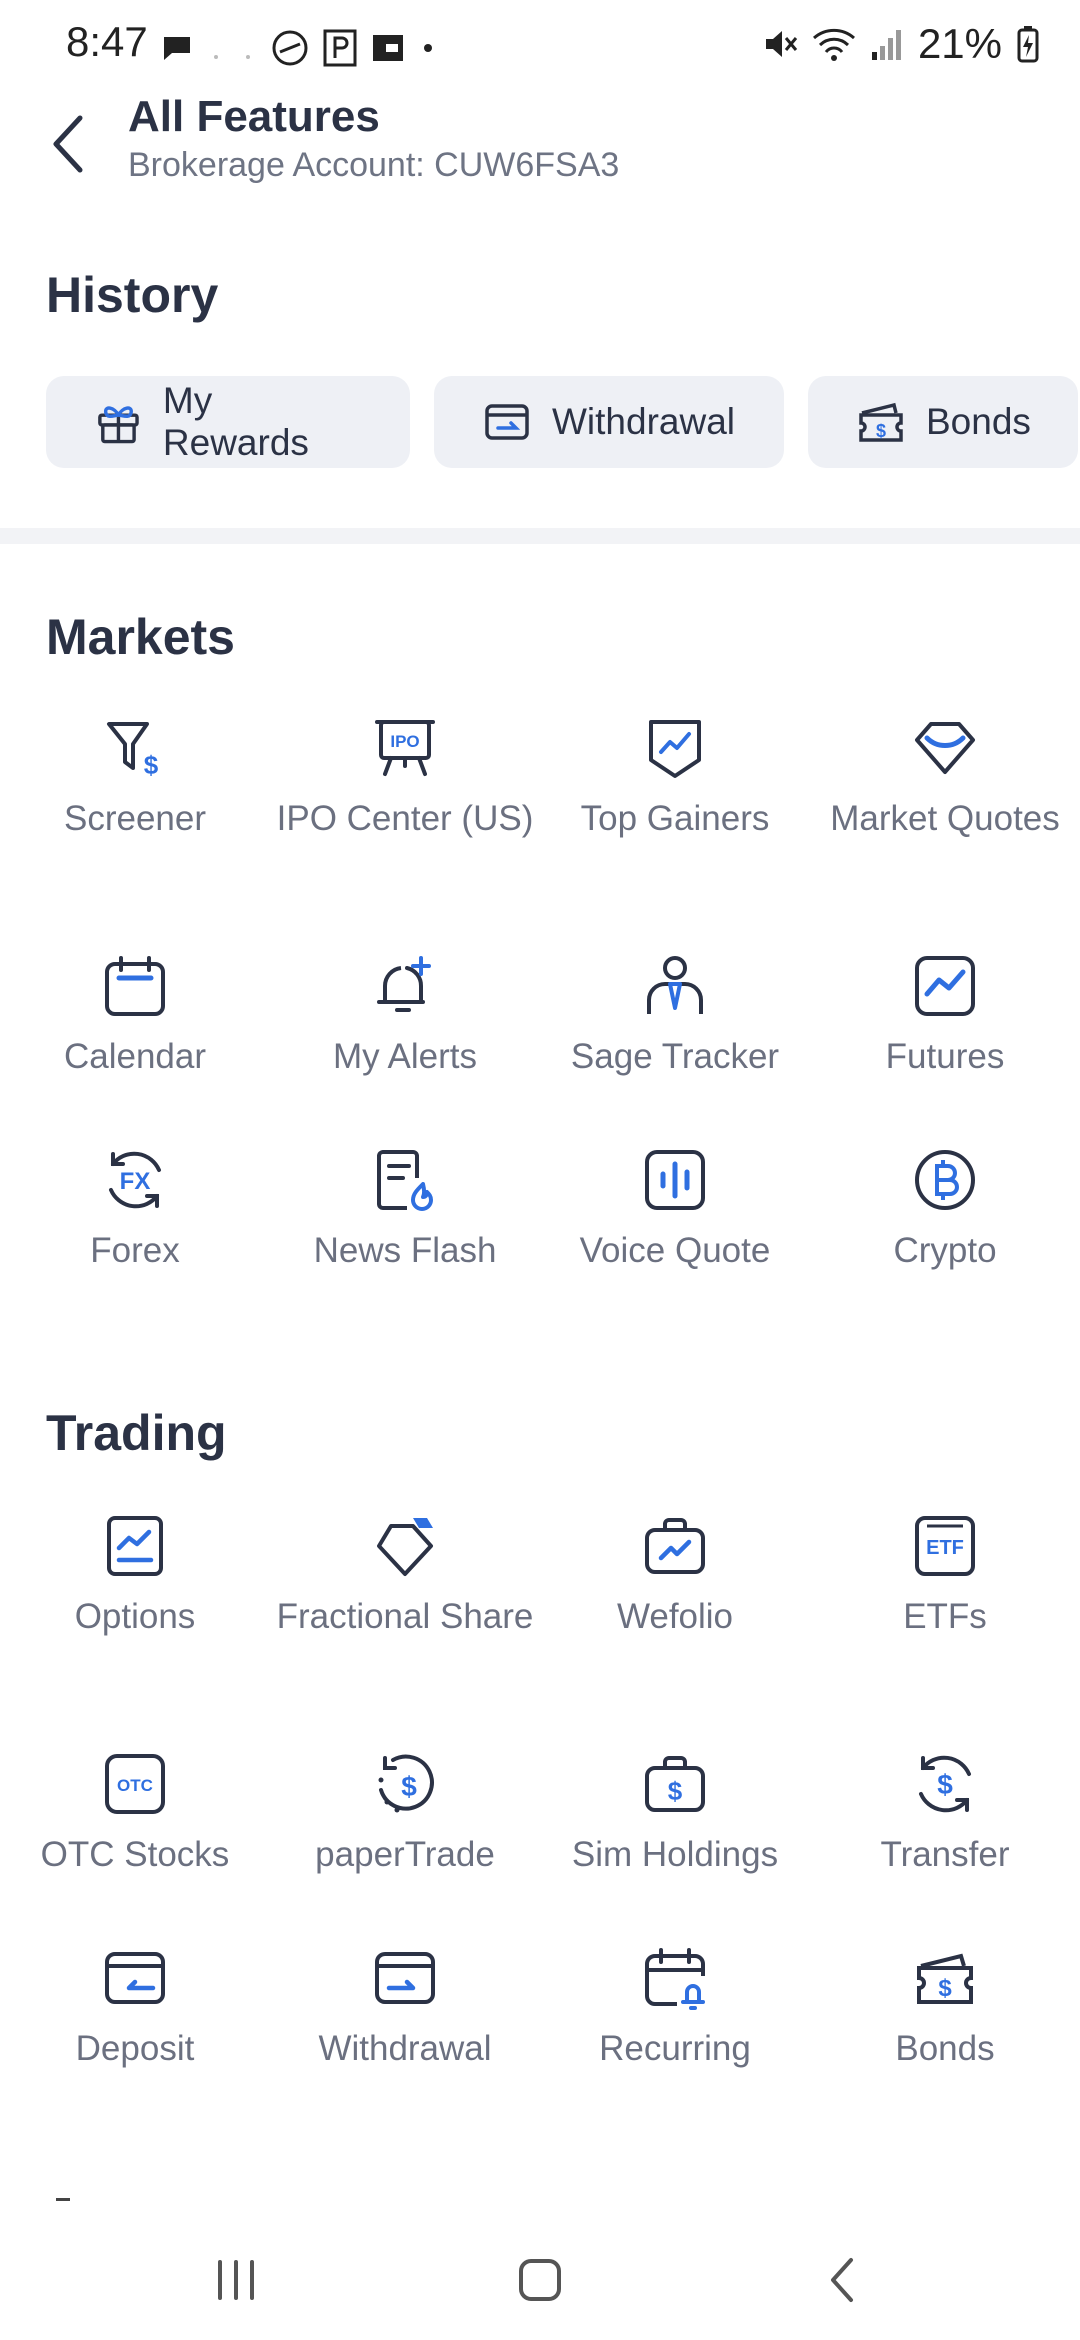 The image size is (1080, 2340). I want to click on feature-label: ETFs, so click(945, 1616).